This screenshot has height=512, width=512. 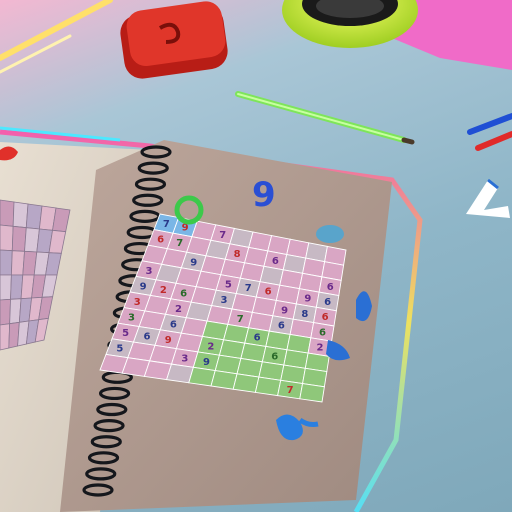 What do you see at coordinates (325, 118) in the screenshot?
I see `green-pencil` at bounding box center [325, 118].